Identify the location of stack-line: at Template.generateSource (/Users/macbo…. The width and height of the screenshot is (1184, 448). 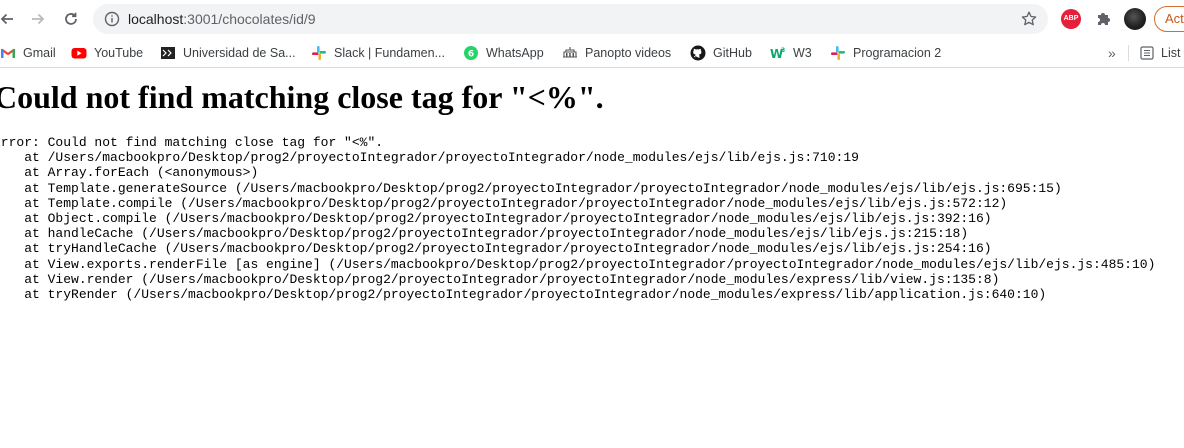
(531, 188).